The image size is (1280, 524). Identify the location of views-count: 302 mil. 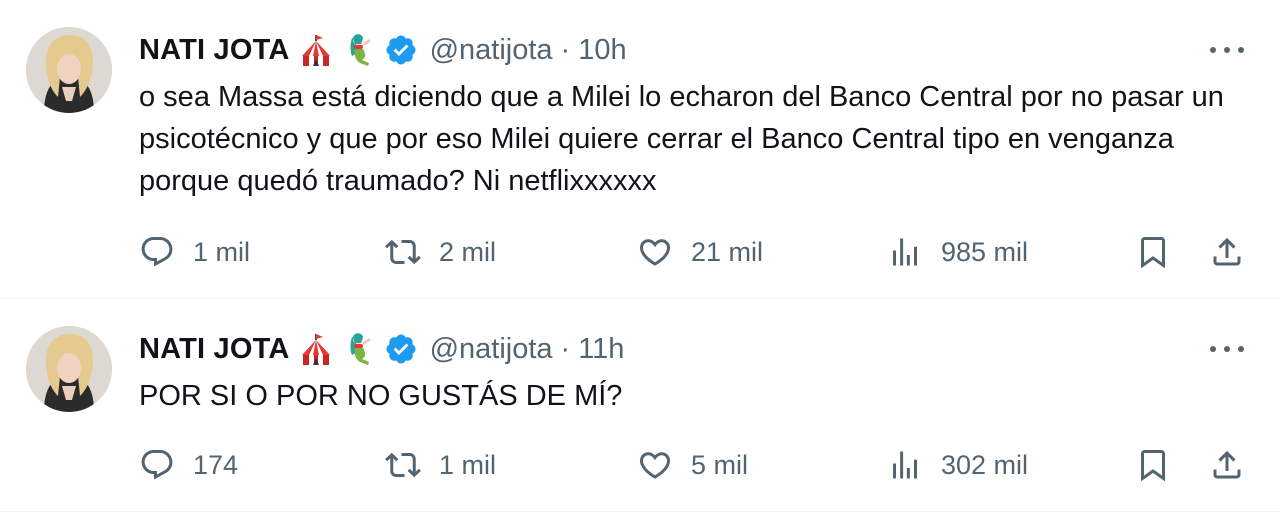
(985, 464).